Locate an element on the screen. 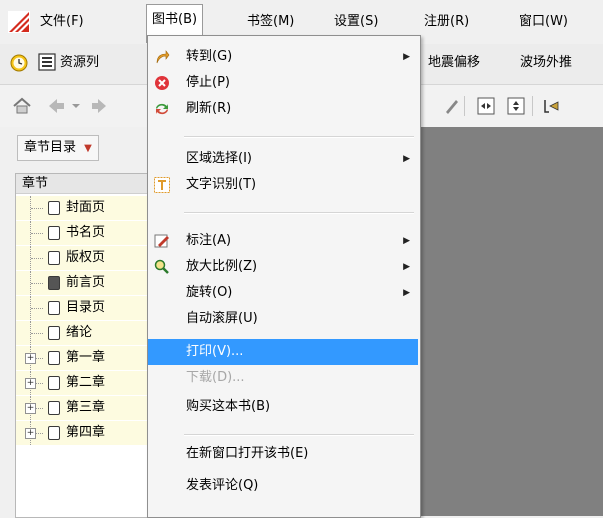  menu-bookmark: 书签(M) is located at coordinates (270, 22).